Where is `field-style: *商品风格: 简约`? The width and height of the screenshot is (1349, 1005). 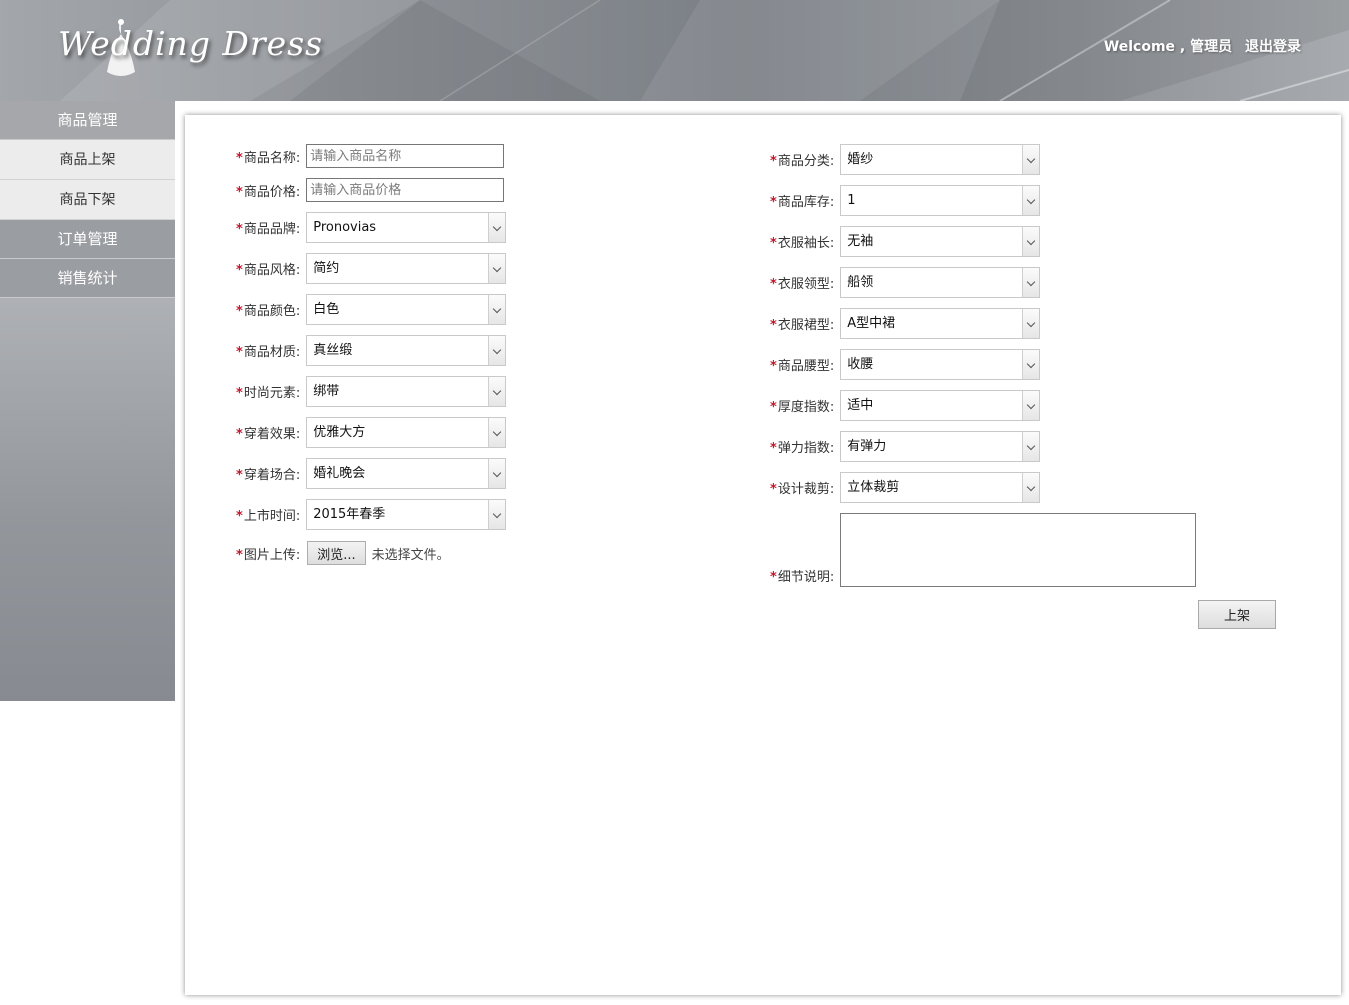 field-style: *商品风格: 简约 is located at coordinates (371, 268).